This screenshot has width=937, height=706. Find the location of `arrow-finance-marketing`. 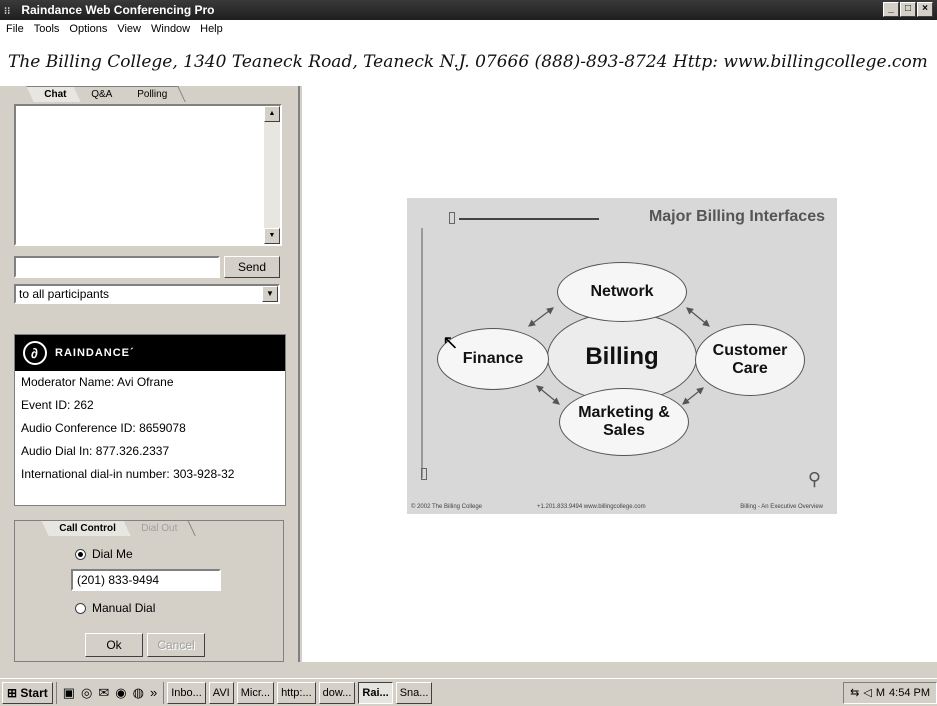

arrow-finance-marketing is located at coordinates (548, 395).